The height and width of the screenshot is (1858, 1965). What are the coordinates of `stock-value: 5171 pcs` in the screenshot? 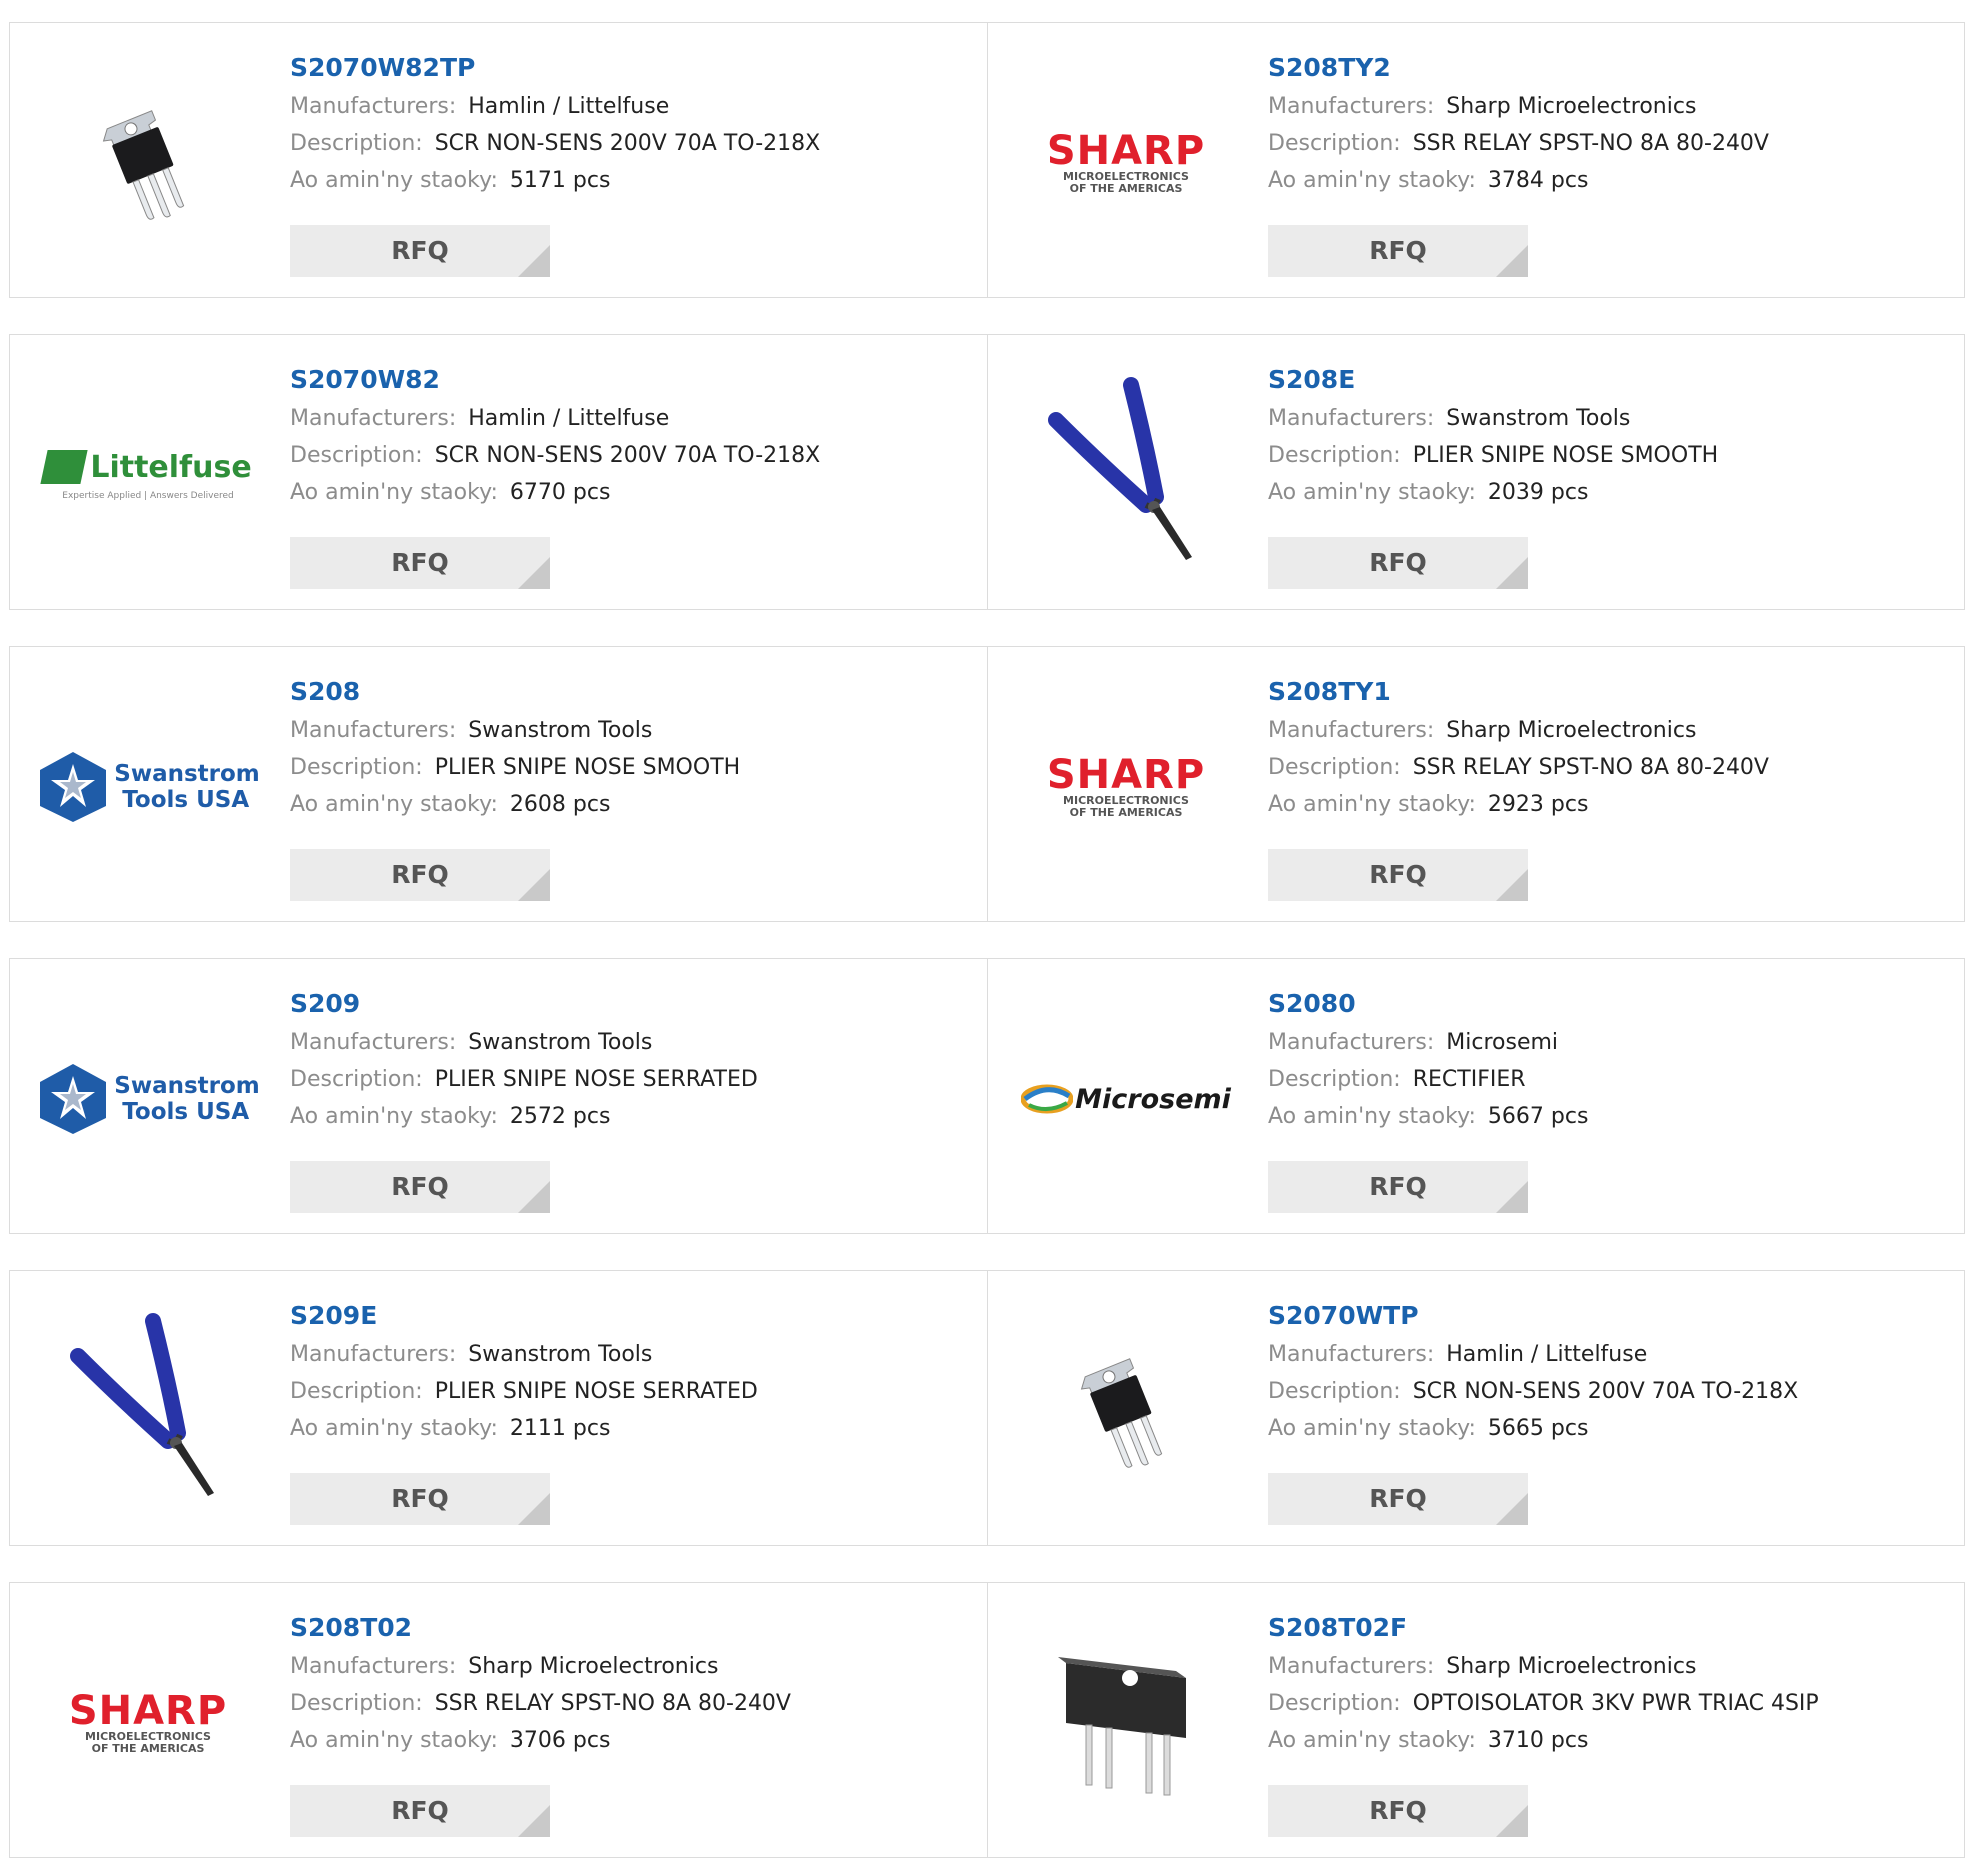 It's located at (560, 180).